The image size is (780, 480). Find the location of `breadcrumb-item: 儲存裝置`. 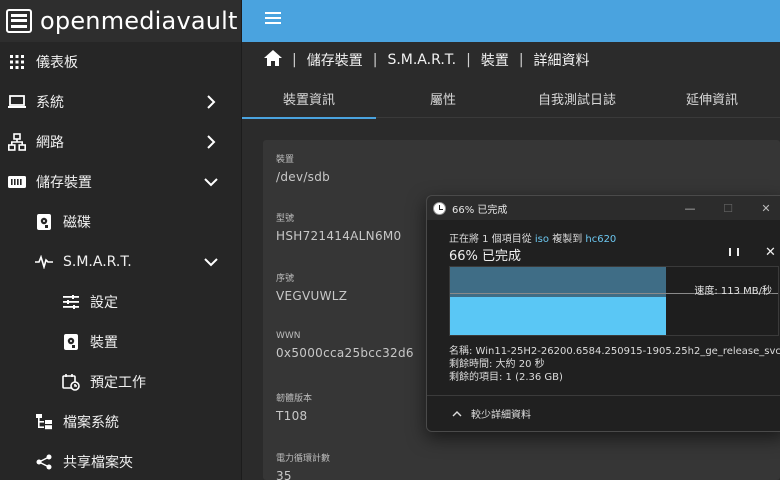

breadcrumb-item: 儲存裝置 is located at coordinates (335, 60).